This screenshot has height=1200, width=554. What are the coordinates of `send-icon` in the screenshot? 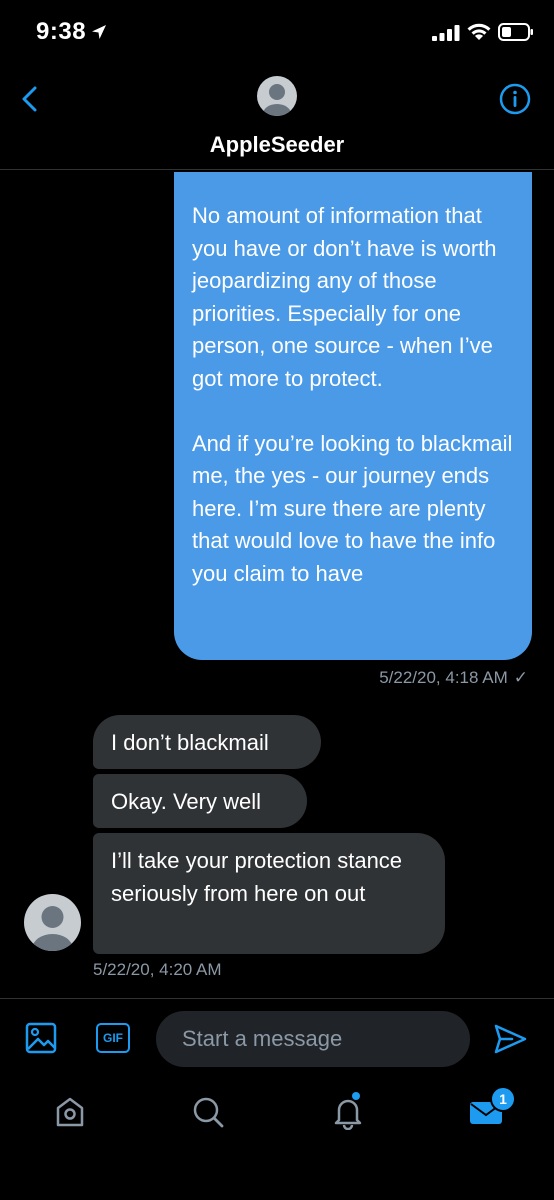 It's located at (510, 1039).